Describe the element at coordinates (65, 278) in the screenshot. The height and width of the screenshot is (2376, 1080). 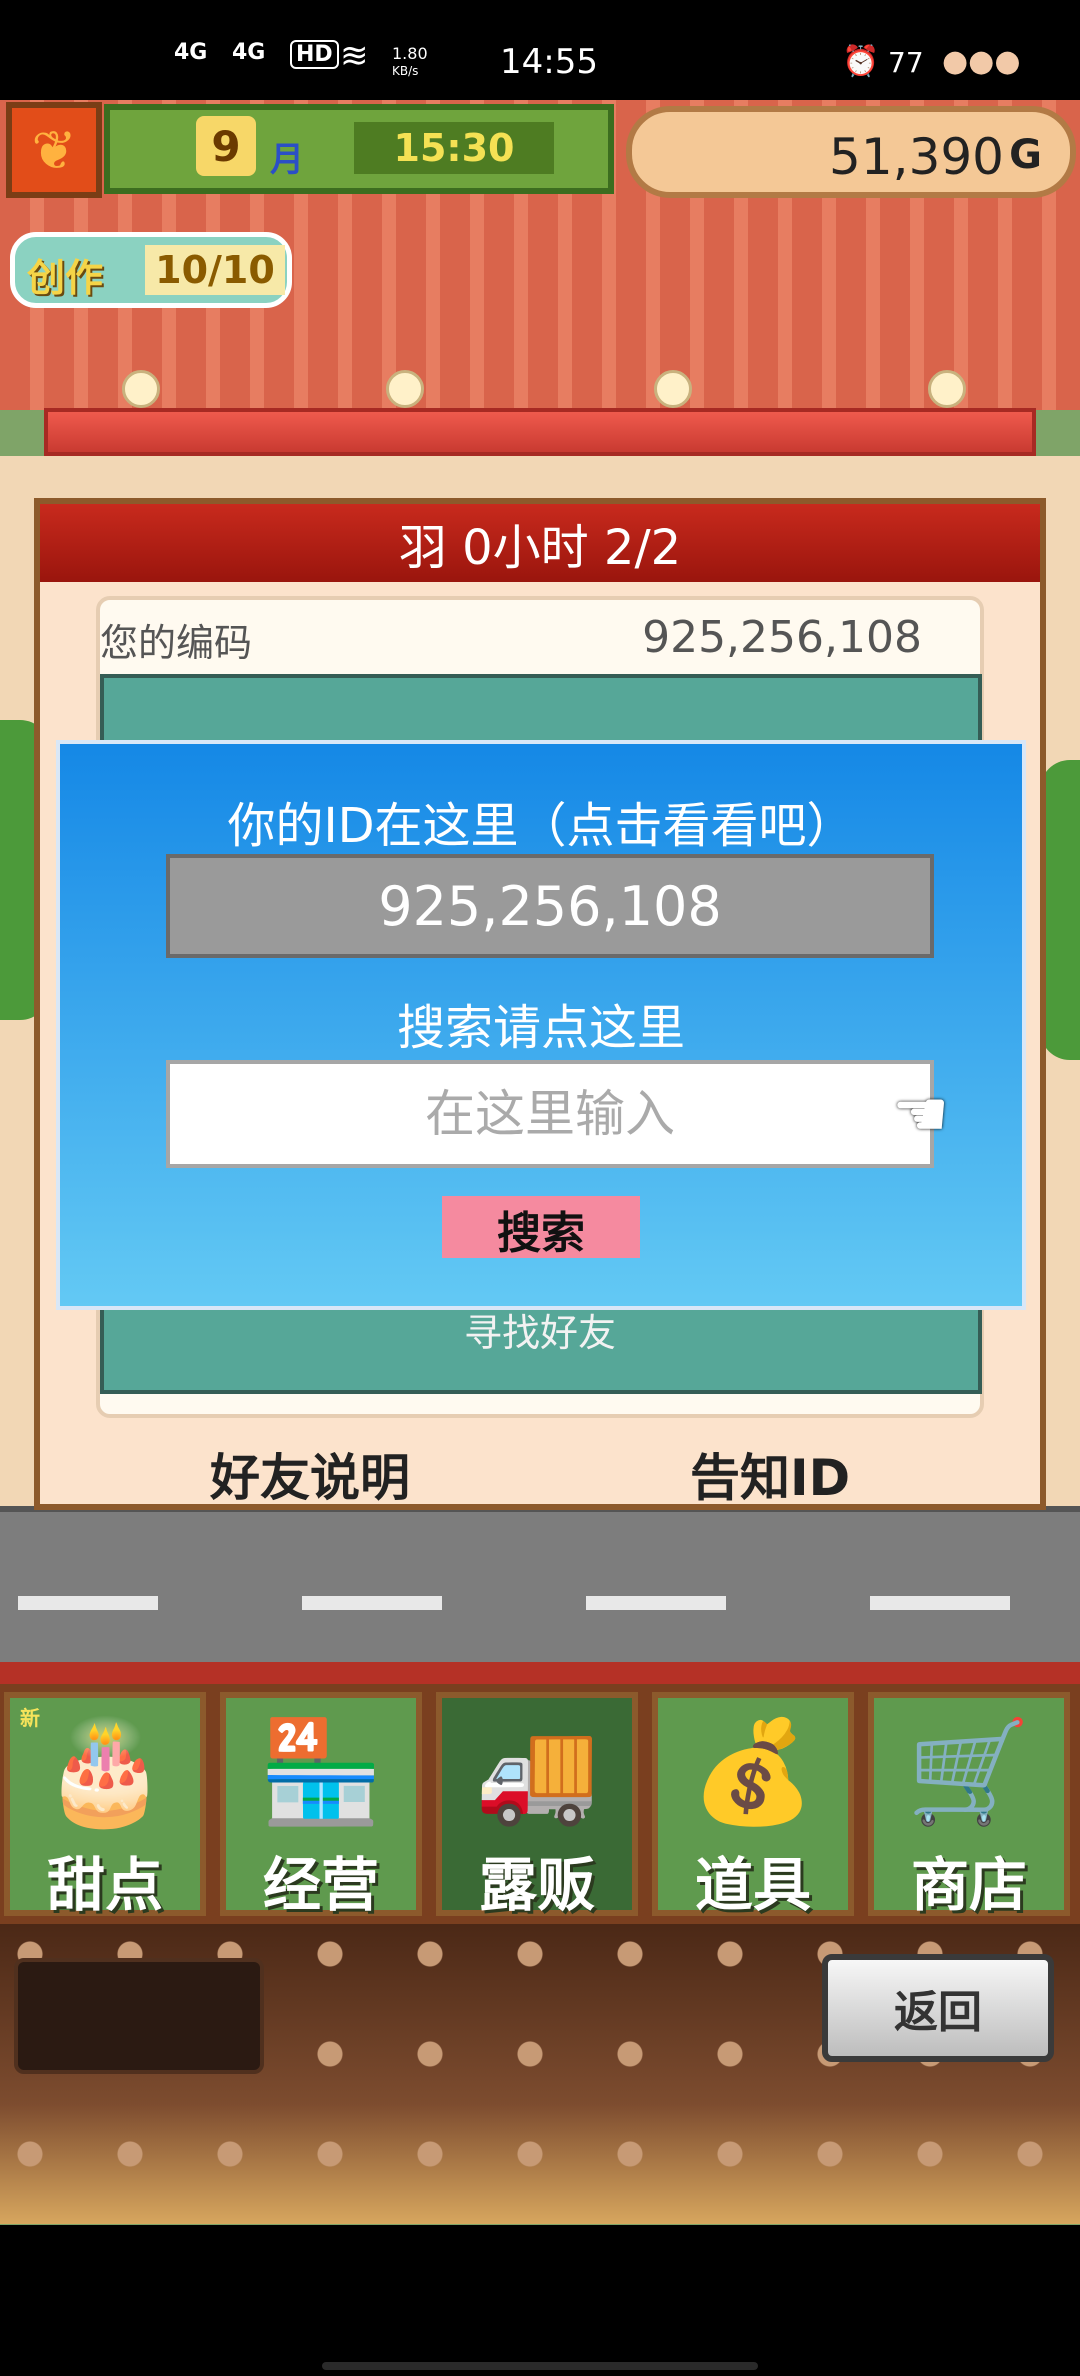
I see `create-label: 创作` at that location.